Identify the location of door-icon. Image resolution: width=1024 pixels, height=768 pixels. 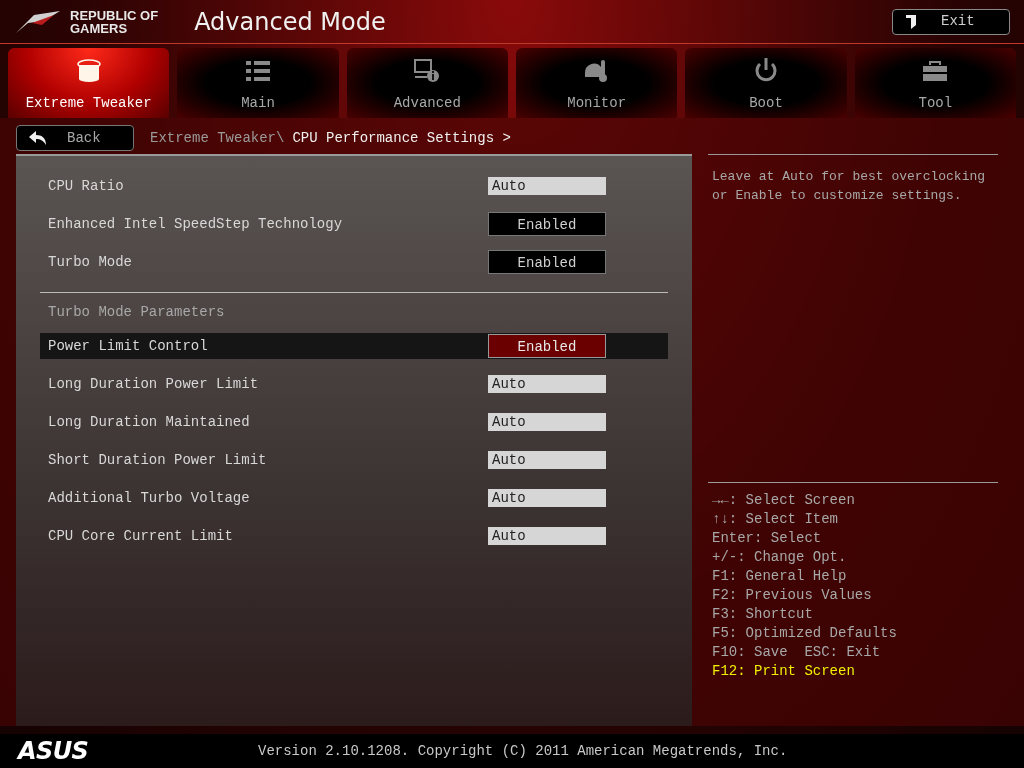
(911, 21).